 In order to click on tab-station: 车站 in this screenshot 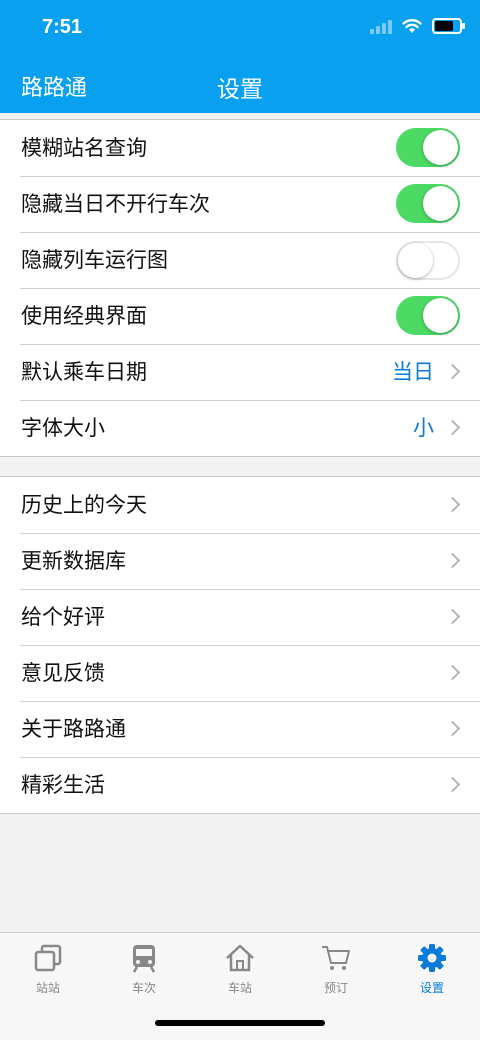, I will do `click(240, 968)`.